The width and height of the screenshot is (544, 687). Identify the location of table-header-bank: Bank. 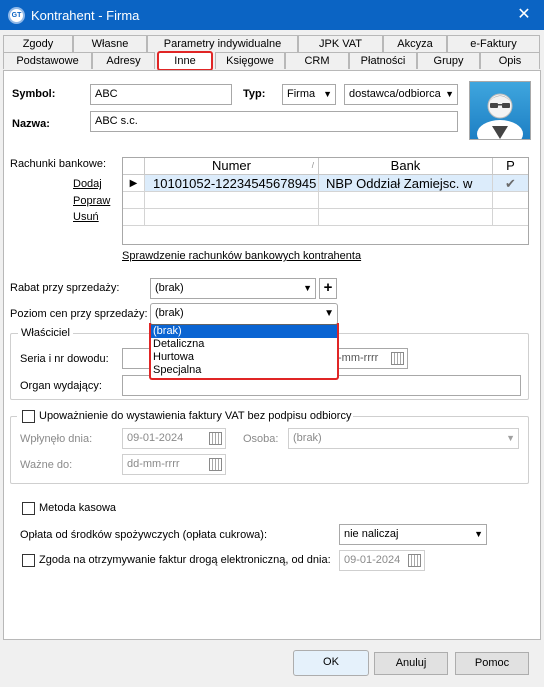
(406, 166).